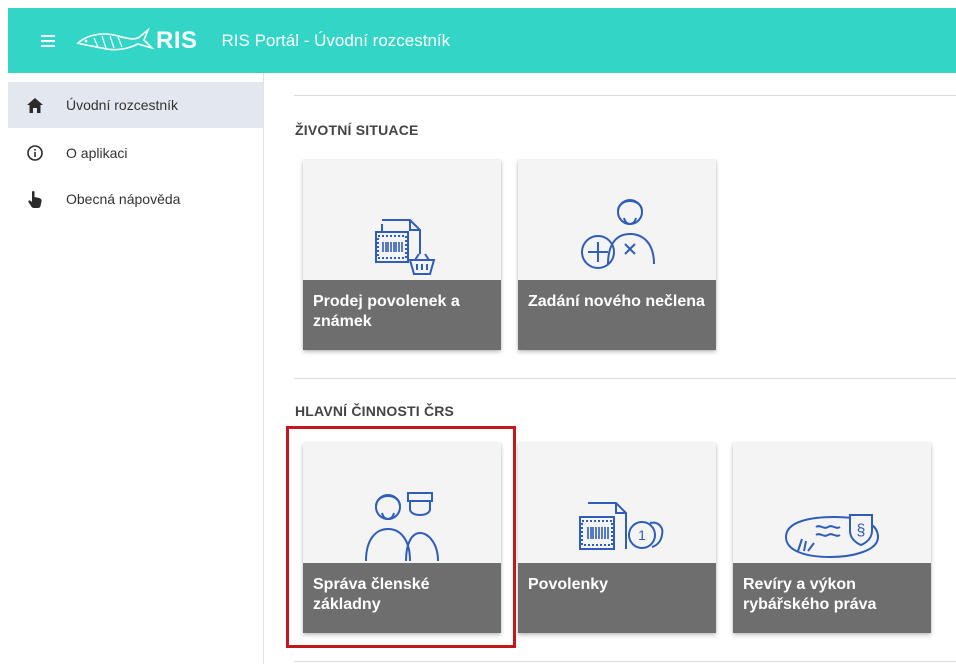  Describe the element at coordinates (402, 220) in the screenshot. I see `permit-basket-icon` at that location.